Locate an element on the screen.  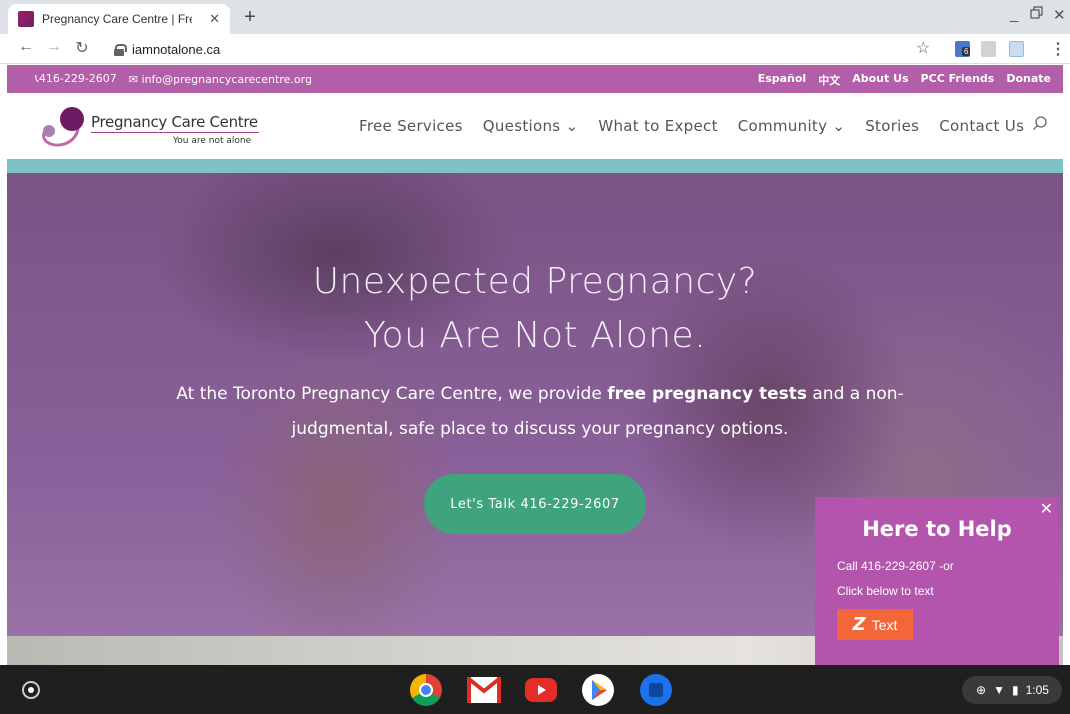
popup-title: Here to Help is located at coordinates (937, 529).